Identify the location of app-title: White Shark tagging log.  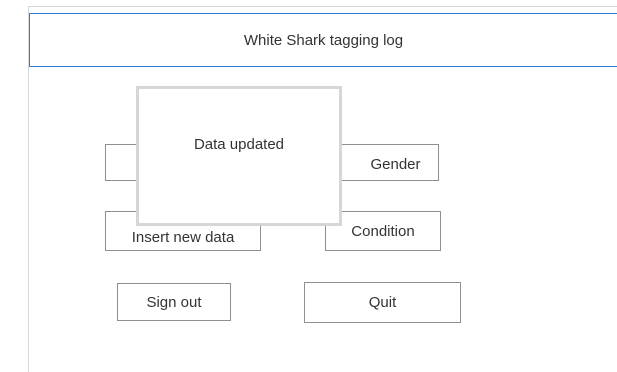
(323, 40).